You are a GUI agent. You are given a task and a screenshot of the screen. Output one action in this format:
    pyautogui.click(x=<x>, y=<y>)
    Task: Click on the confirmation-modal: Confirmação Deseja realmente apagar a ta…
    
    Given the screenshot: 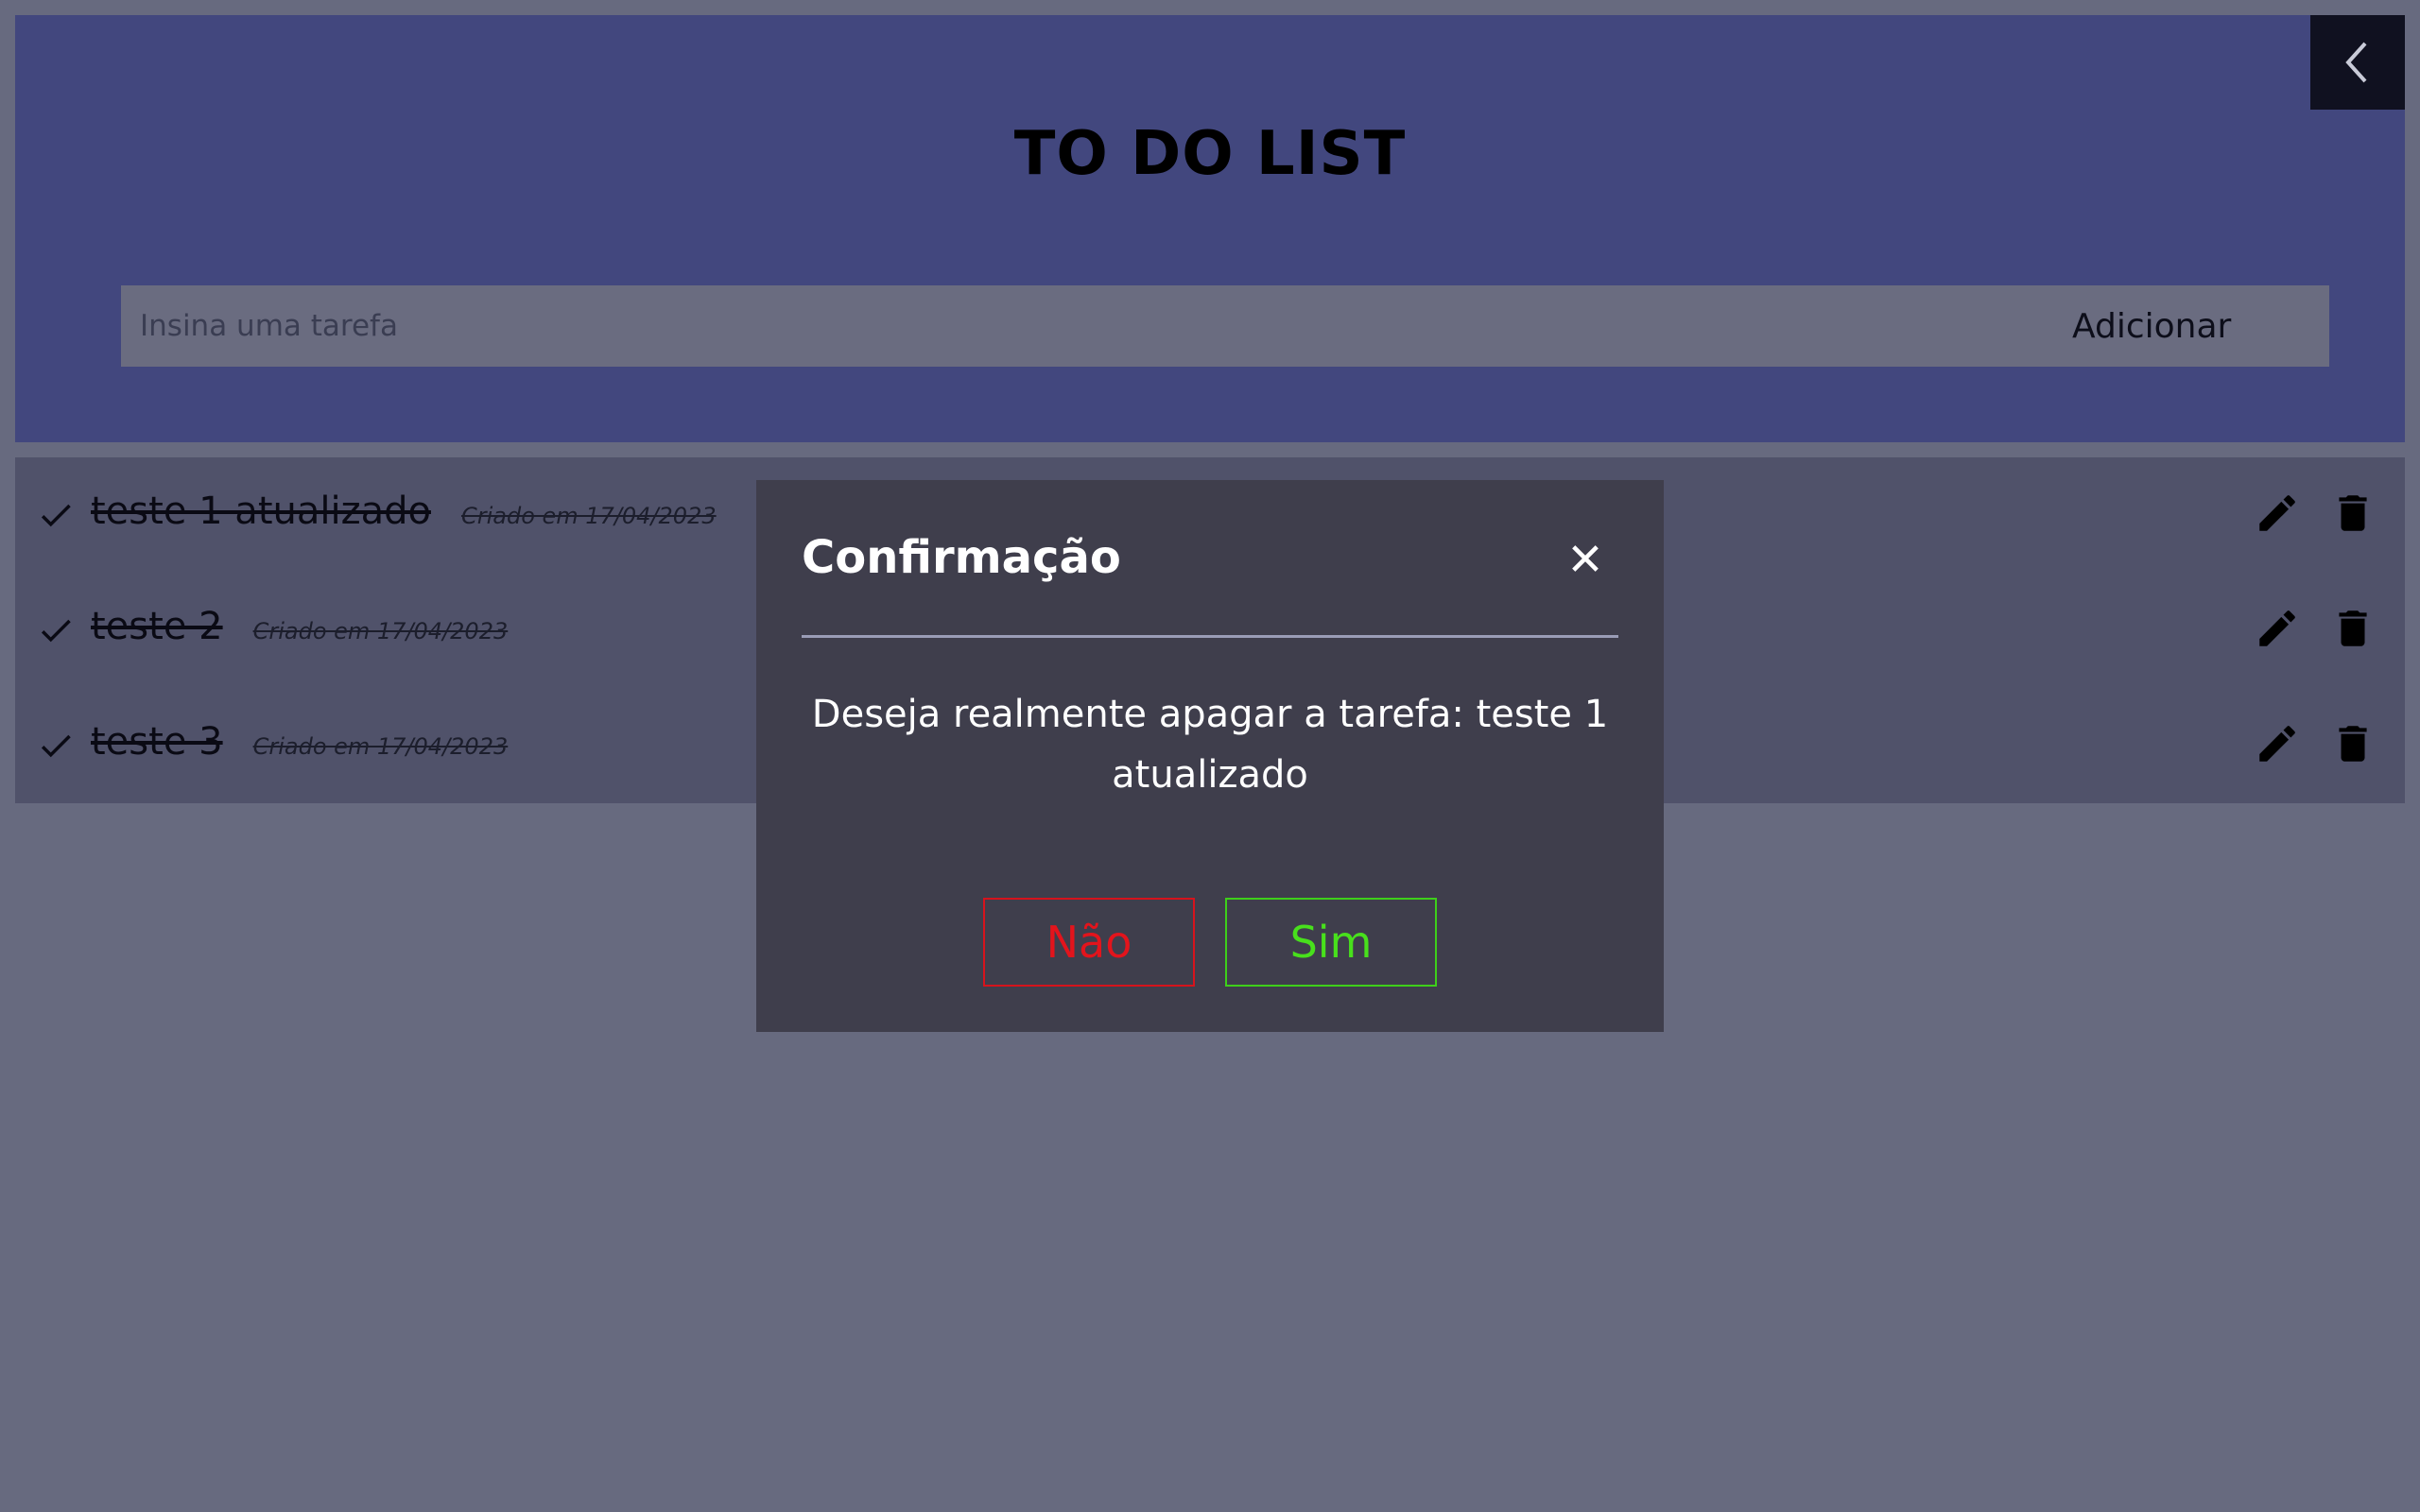 What is the action you would take?
    pyautogui.click(x=1210, y=756)
    